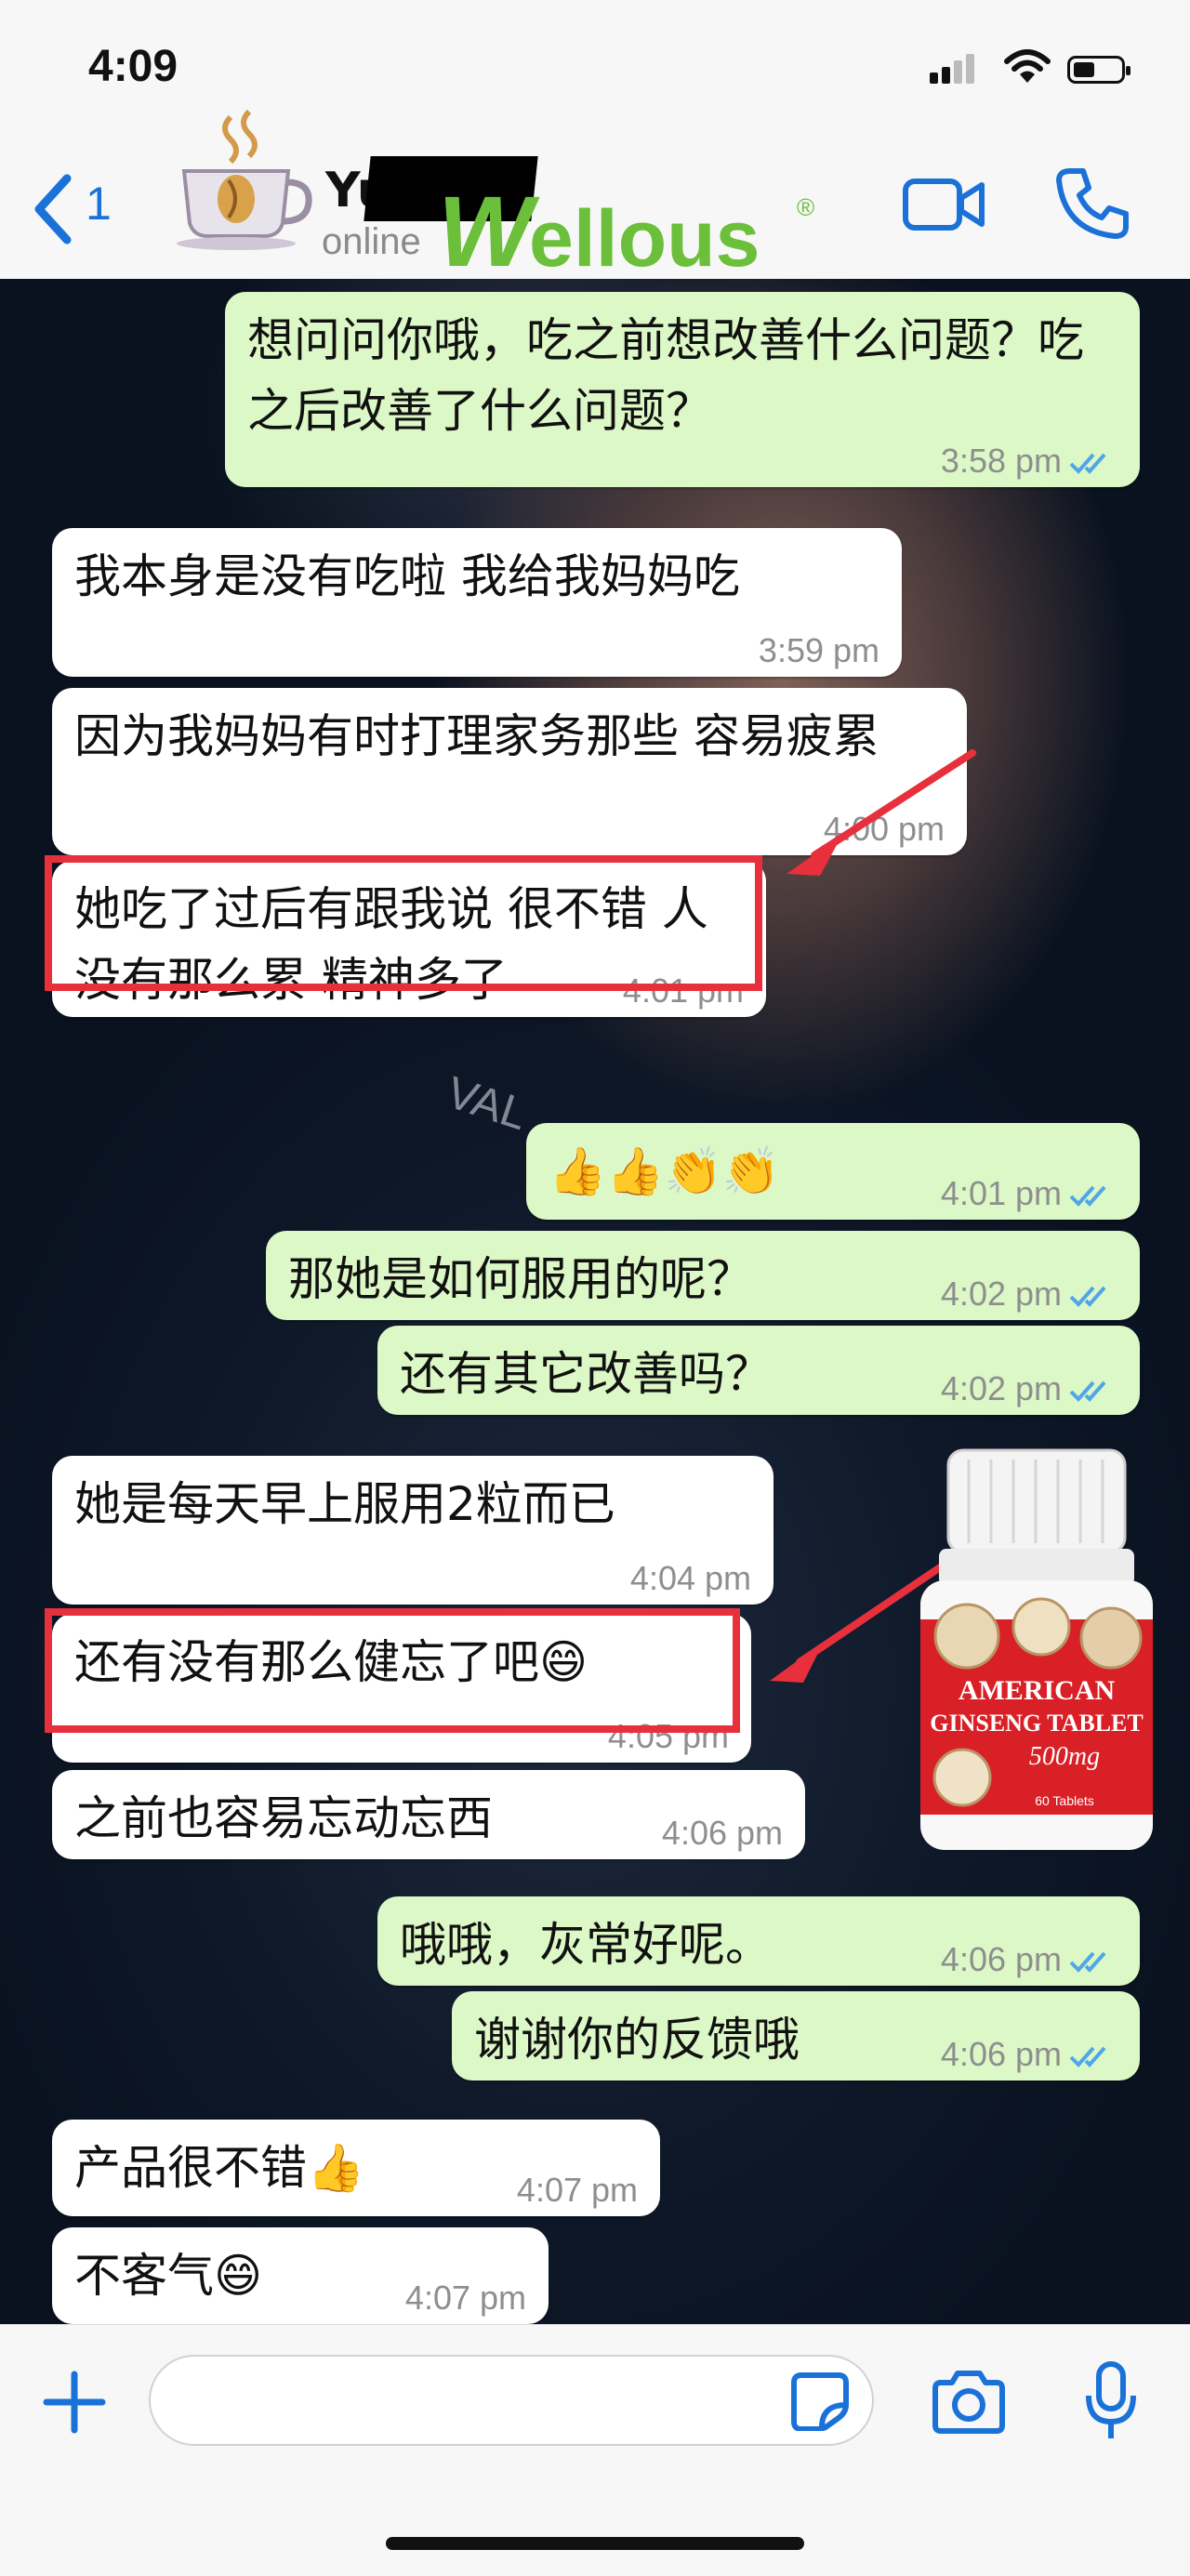 The image size is (1190, 2576). What do you see at coordinates (595, 2543) in the screenshot?
I see `home-indicator` at bounding box center [595, 2543].